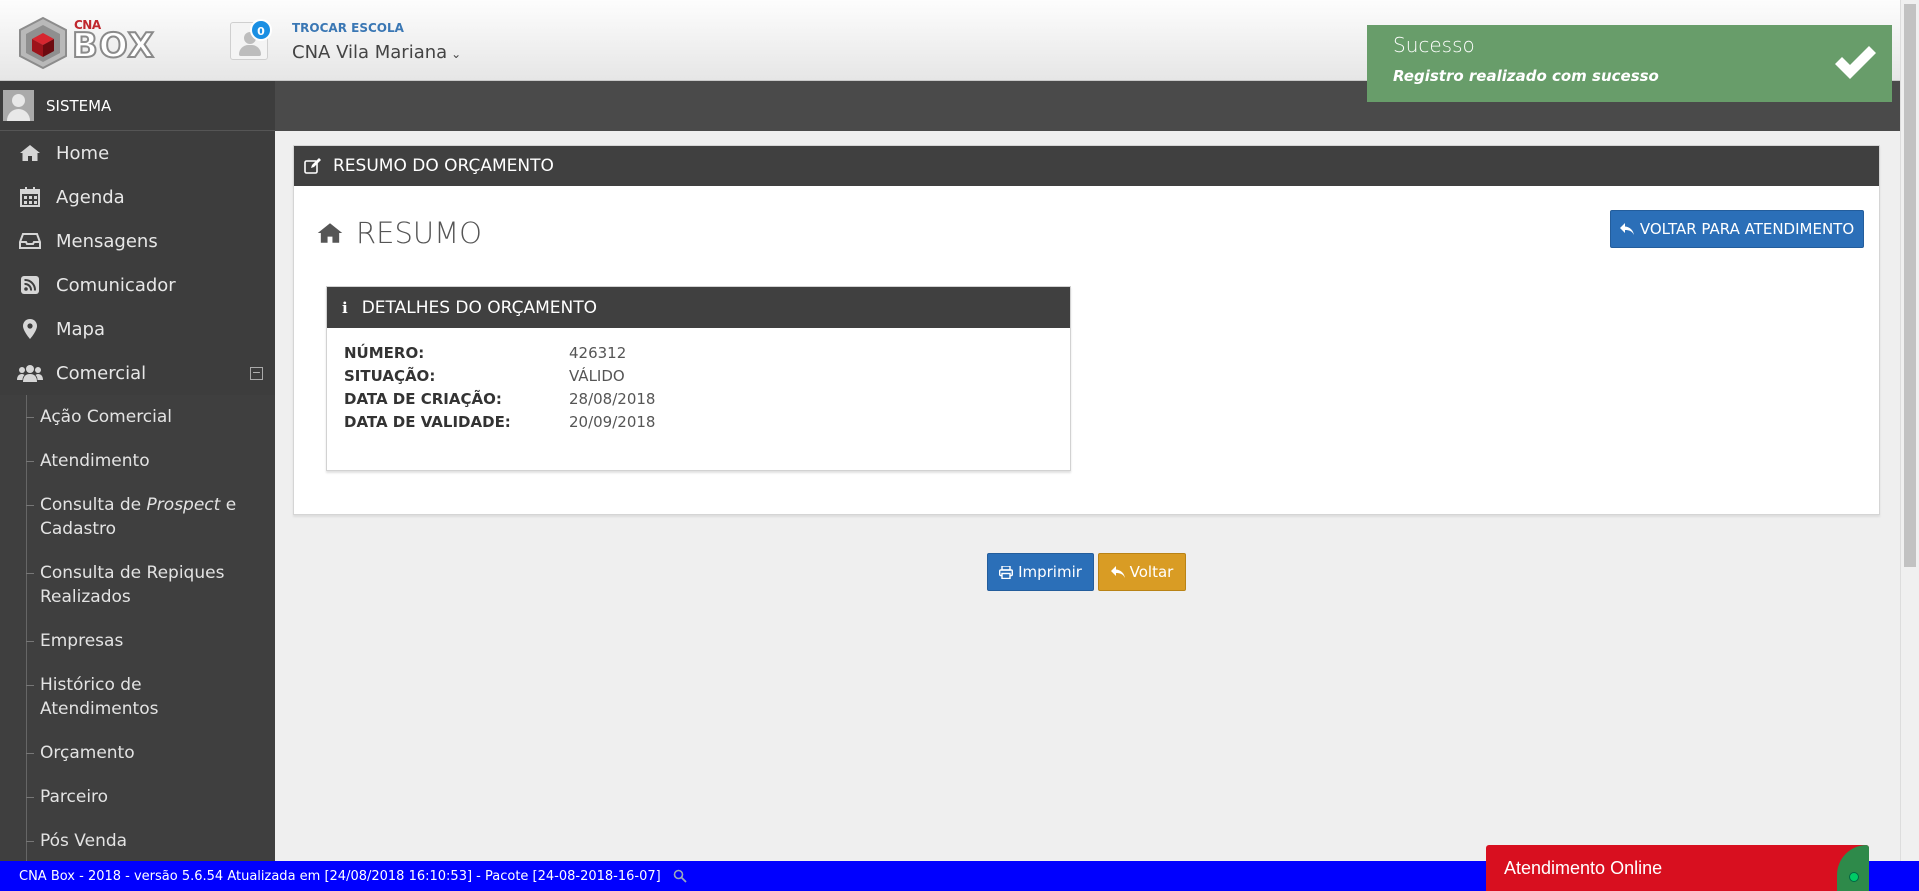 The height and width of the screenshot is (891, 1919). Describe the element at coordinates (348, 28) in the screenshot. I see `change-school-label: TROCAR ESCOLA` at that location.